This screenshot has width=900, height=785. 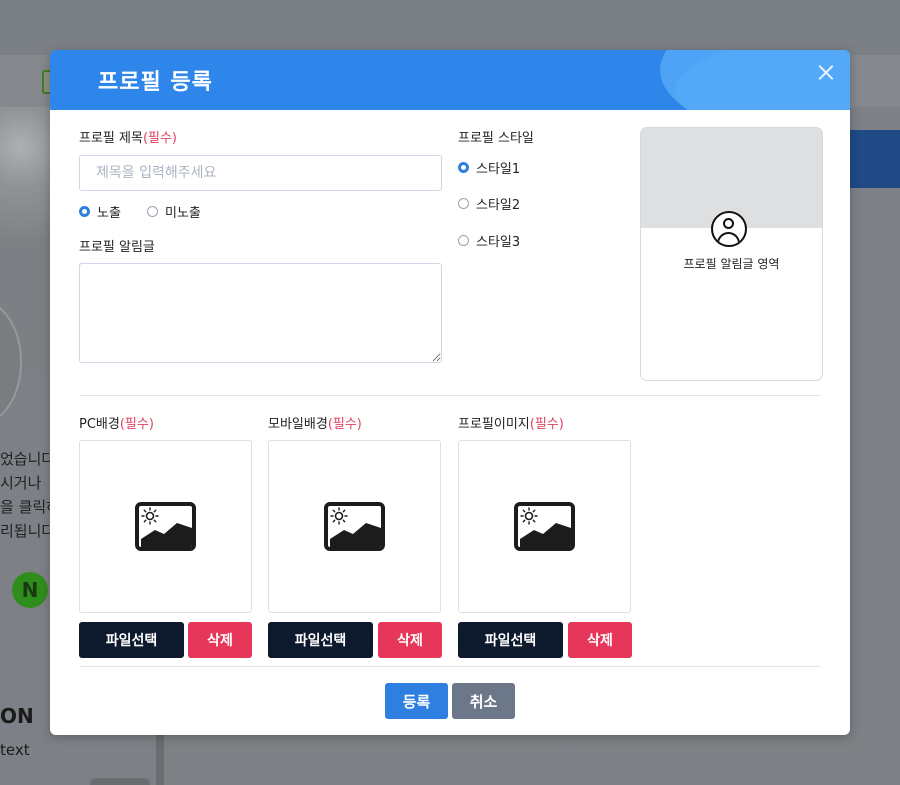 What do you see at coordinates (21, 483) in the screenshot?
I see `background-text-line: 시거나` at bounding box center [21, 483].